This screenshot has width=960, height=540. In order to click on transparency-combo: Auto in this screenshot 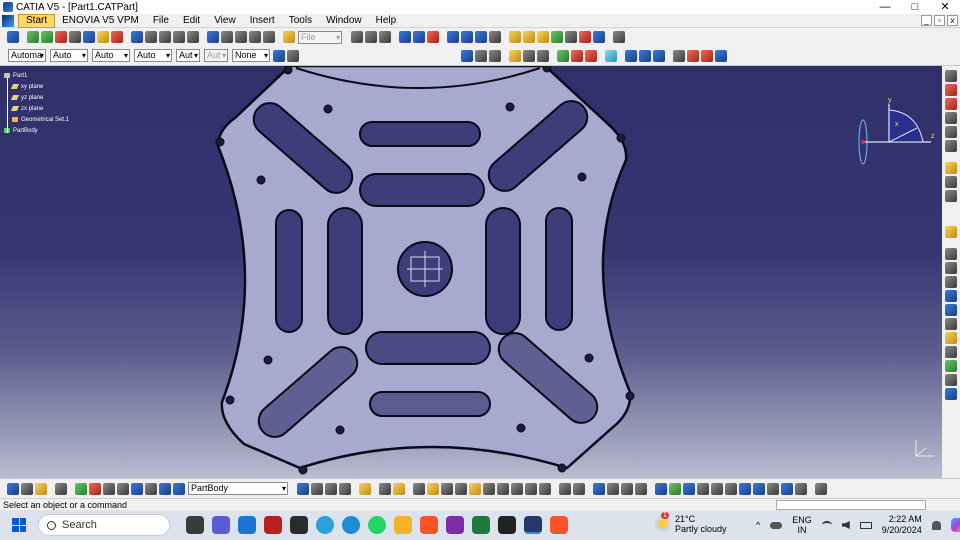, I will do `click(69, 55)`.